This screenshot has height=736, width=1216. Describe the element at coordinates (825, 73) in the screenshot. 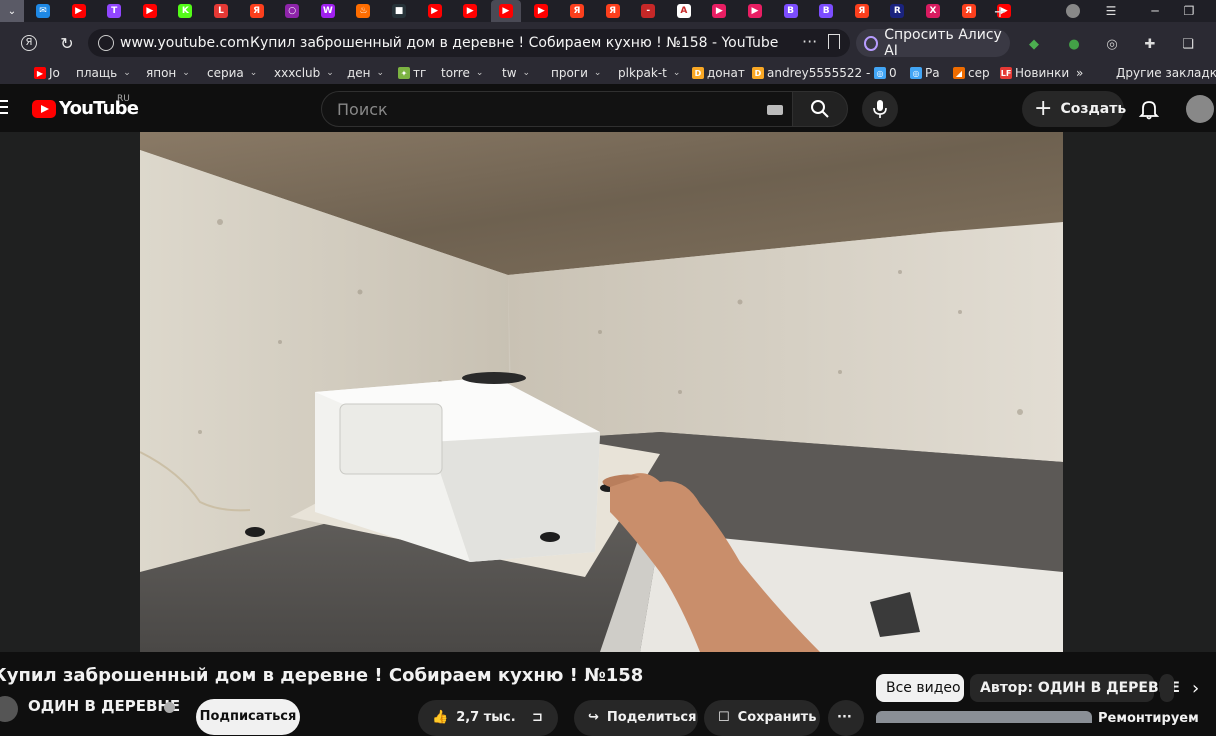

I see `bookmark-label: andrey5555522 - Д` at that location.